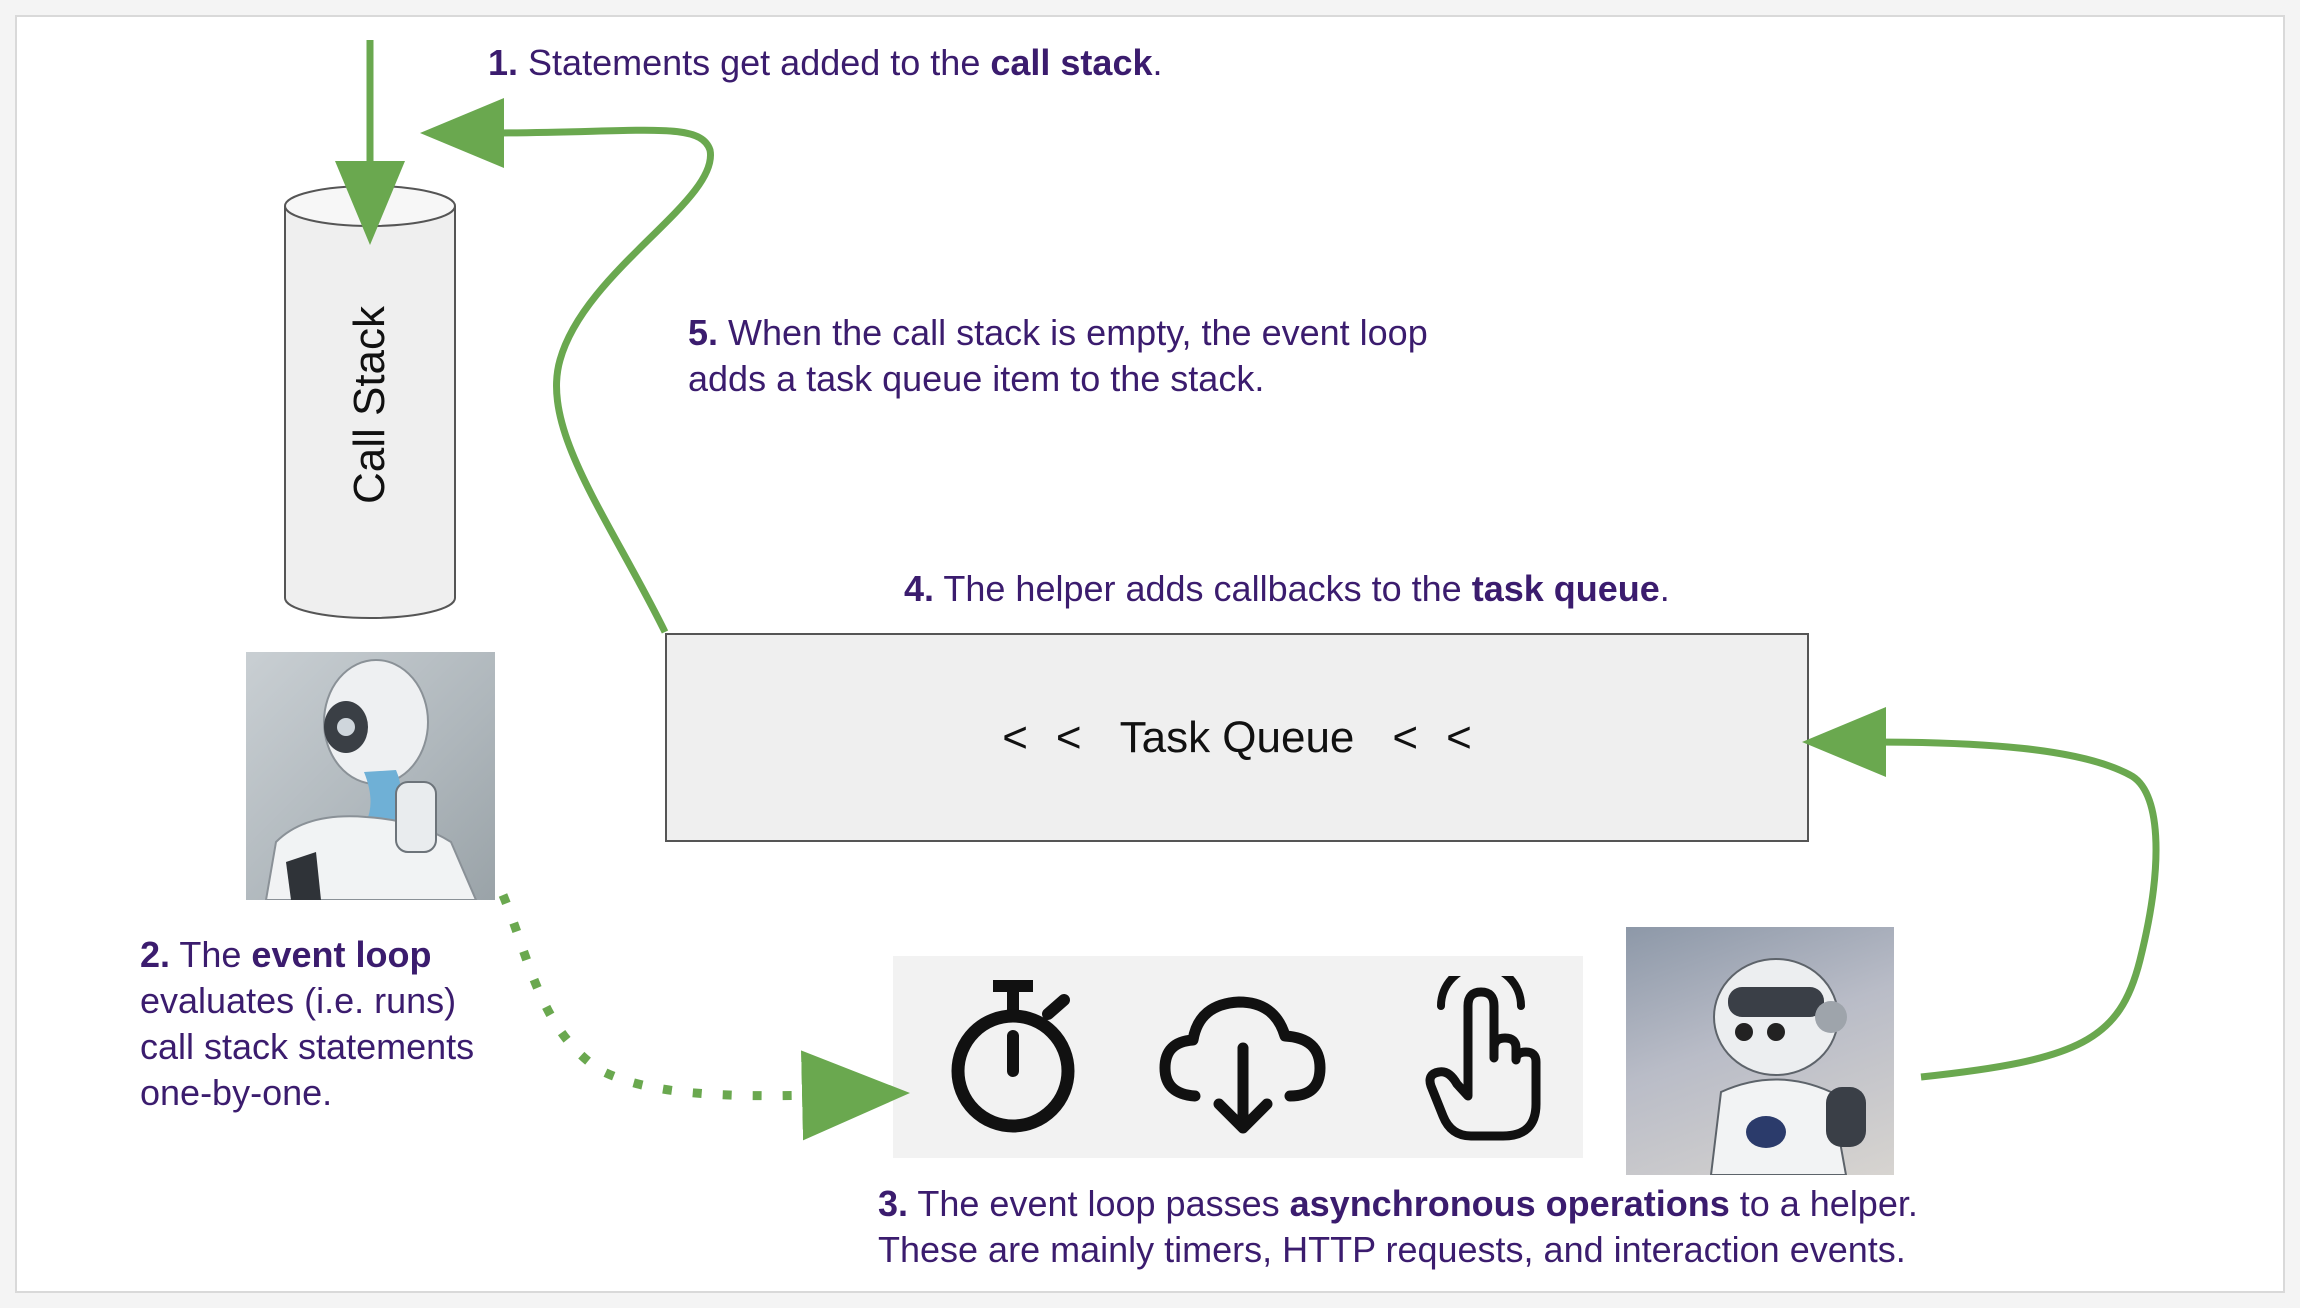 The height and width of the screenshot is (1308, 2300). Describe the element at coordinates (1099, 1203) in the screenshot. I see `step-text: The event loop passes` at that location.